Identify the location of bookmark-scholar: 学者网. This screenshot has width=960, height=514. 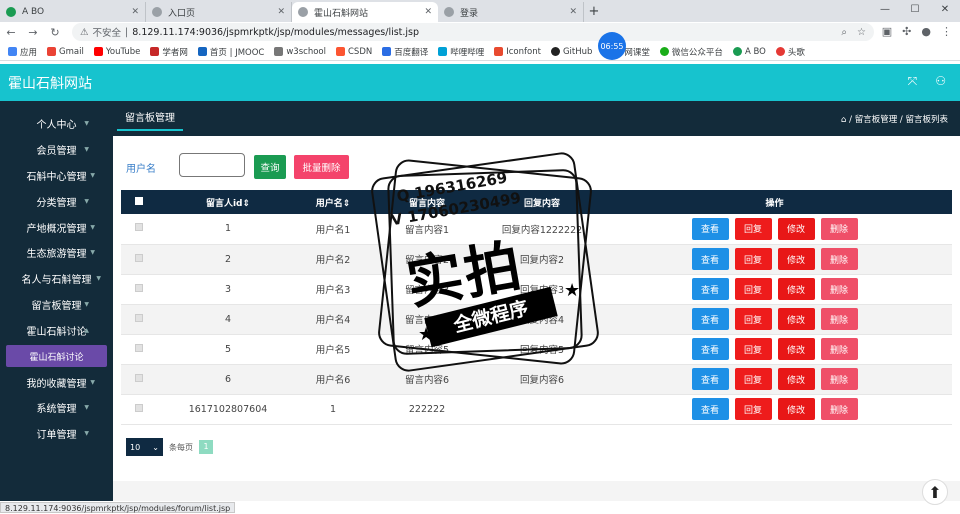
(169, 52).